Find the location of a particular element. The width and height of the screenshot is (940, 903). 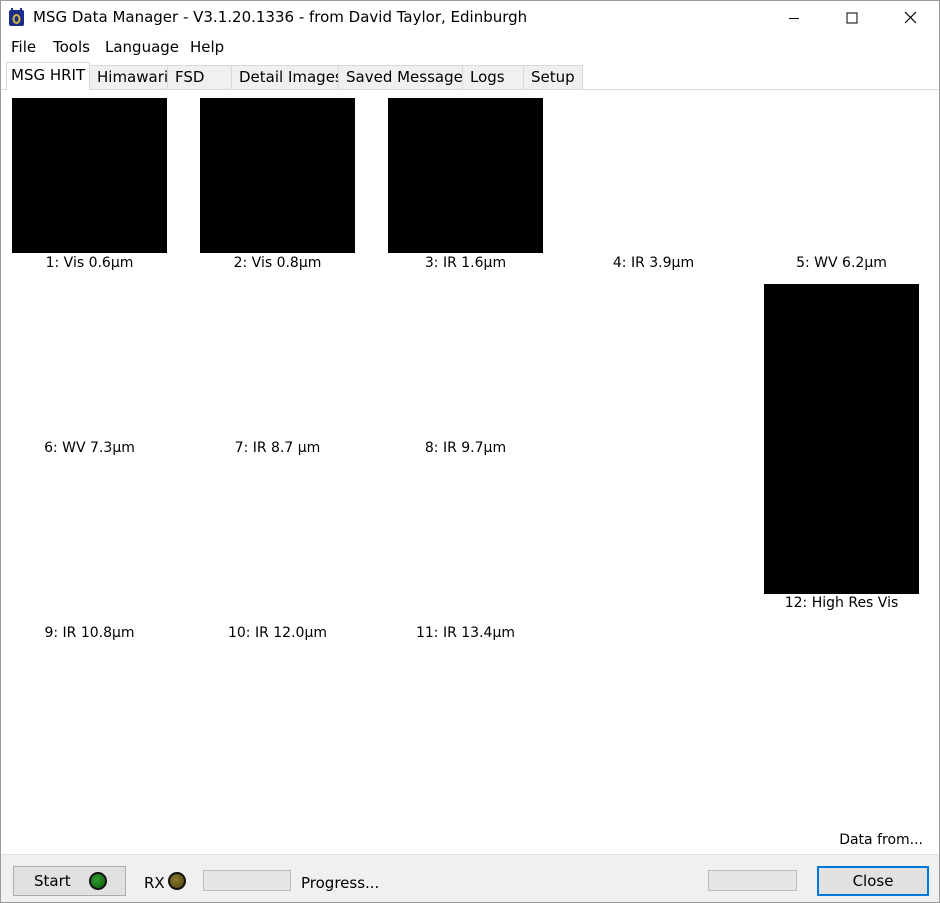

start-button: Start is located at coordinates (69, 881).